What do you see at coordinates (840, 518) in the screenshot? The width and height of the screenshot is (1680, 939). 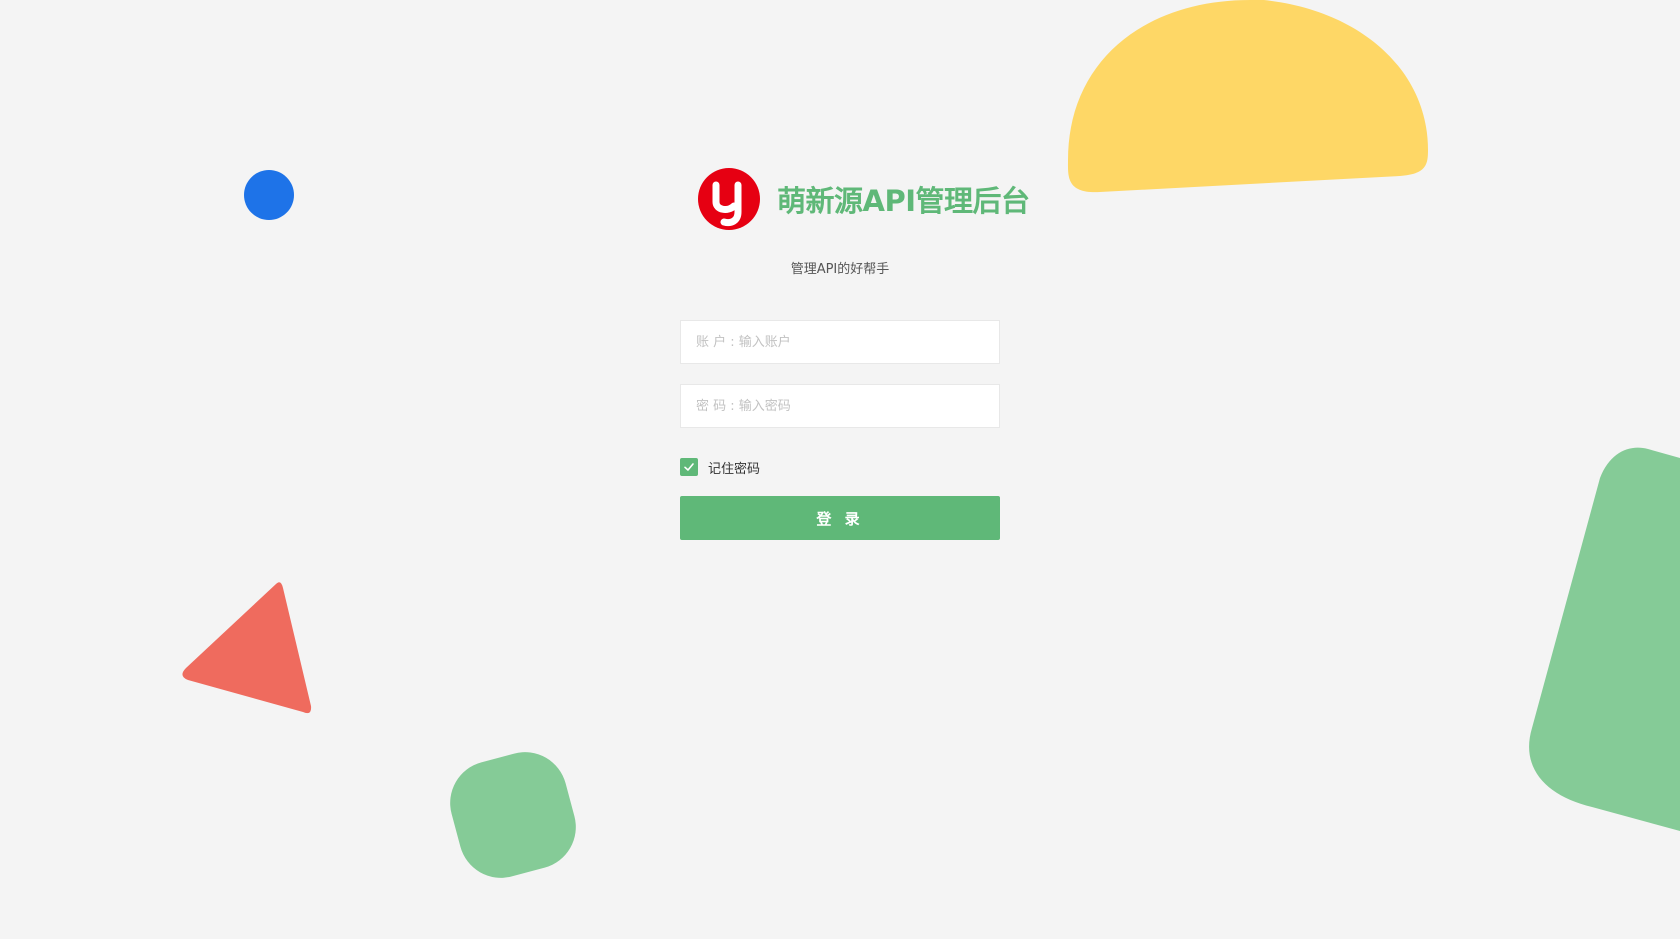 I see `login-button: 登 录` at bounding box center [840, 518].